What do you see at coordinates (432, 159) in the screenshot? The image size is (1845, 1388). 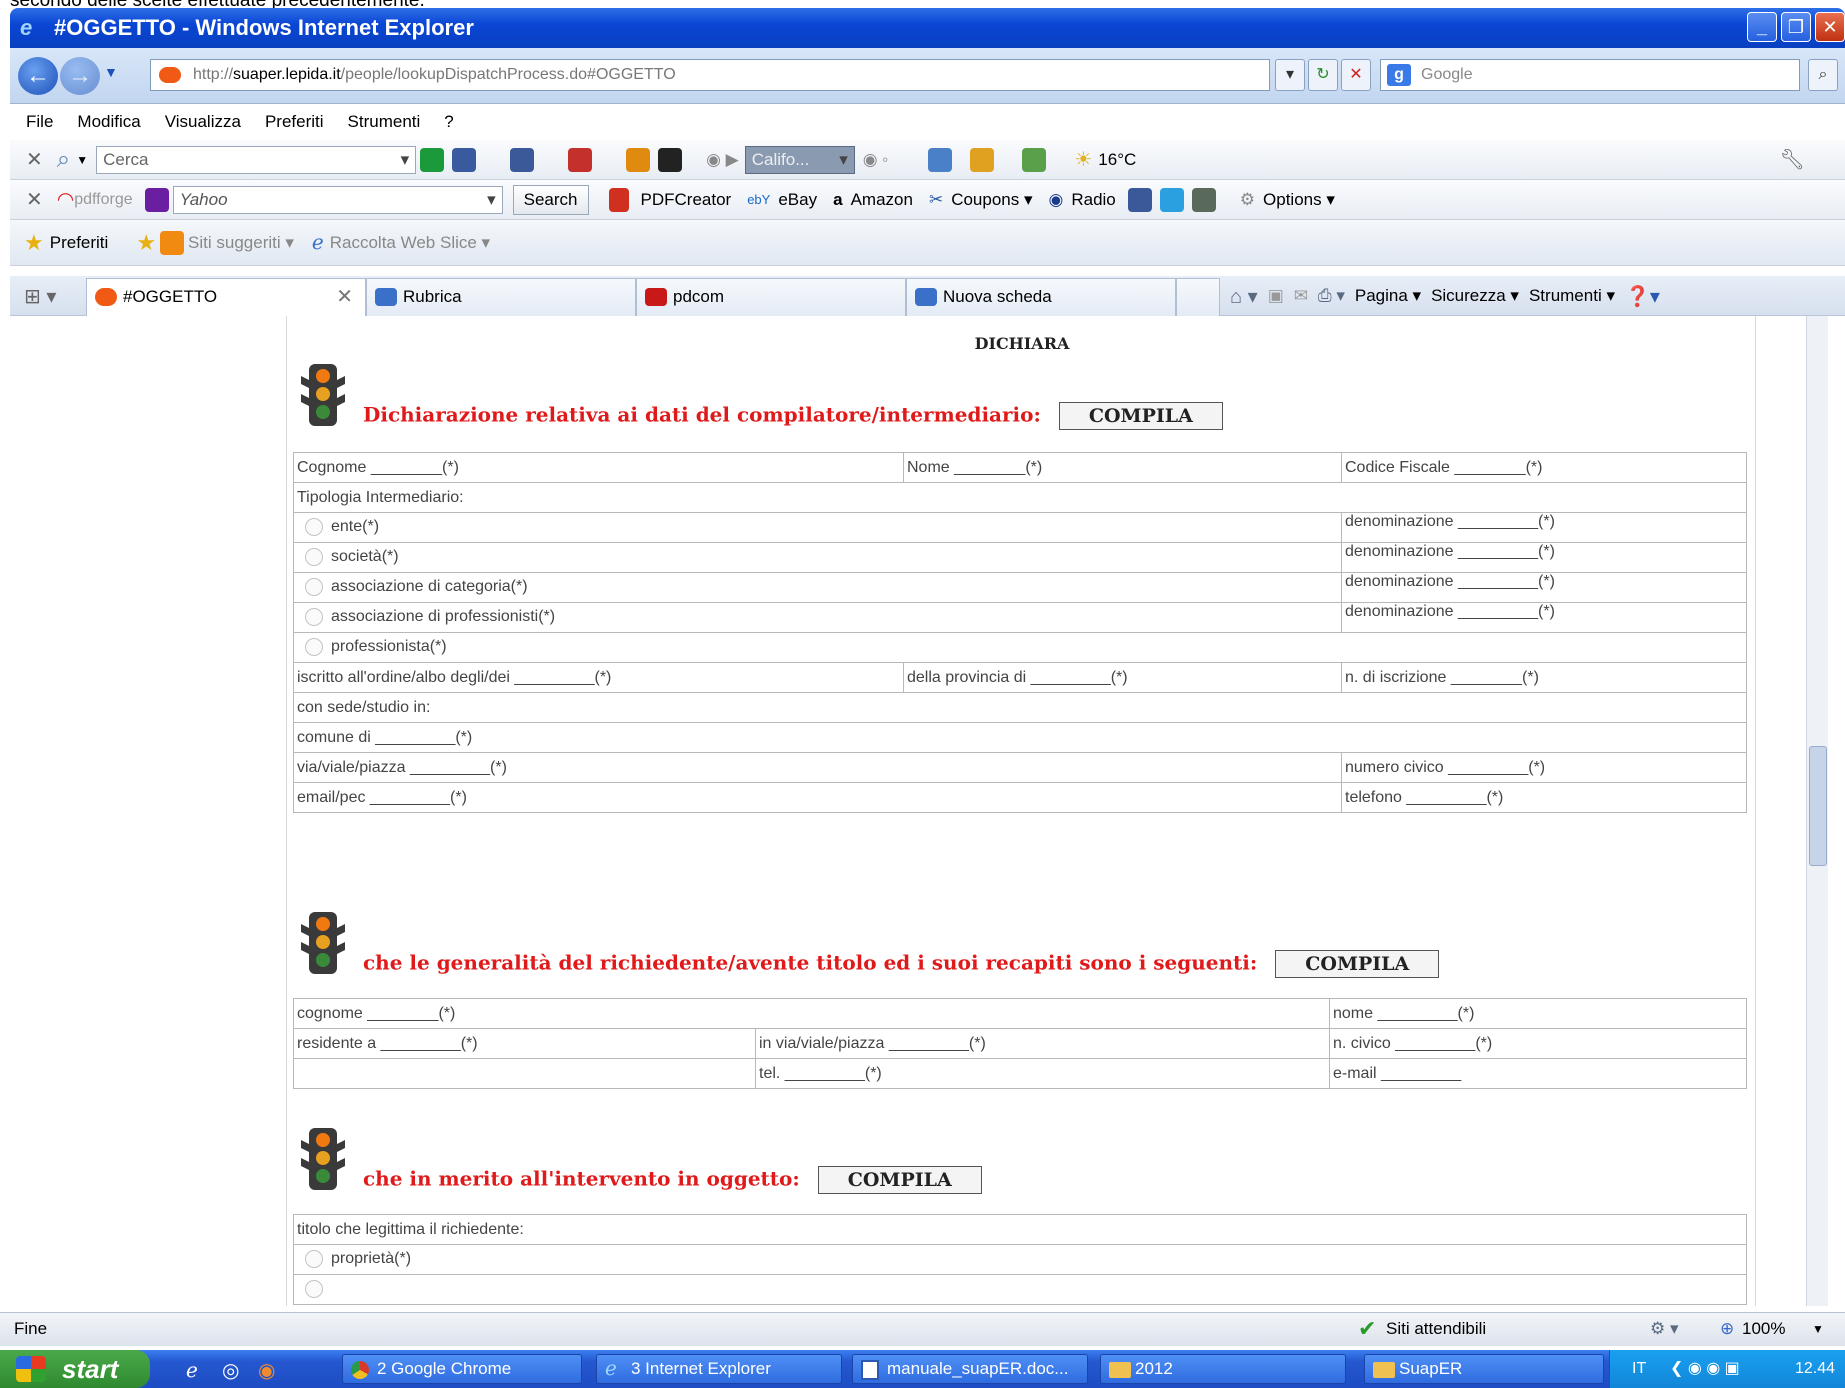 I see `go-icon` at bounding box center [432, 159].